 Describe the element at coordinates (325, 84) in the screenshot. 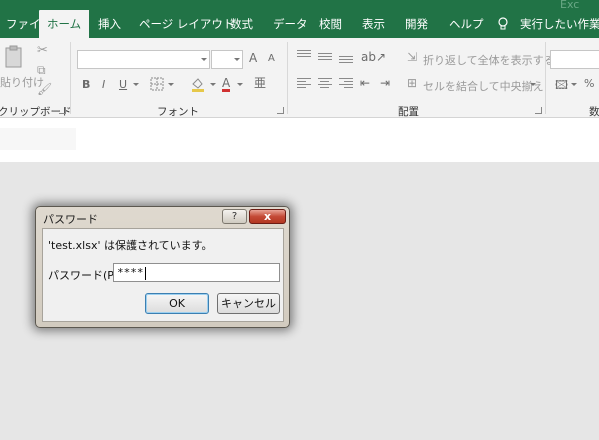

I see `align-center-icon` at that location.